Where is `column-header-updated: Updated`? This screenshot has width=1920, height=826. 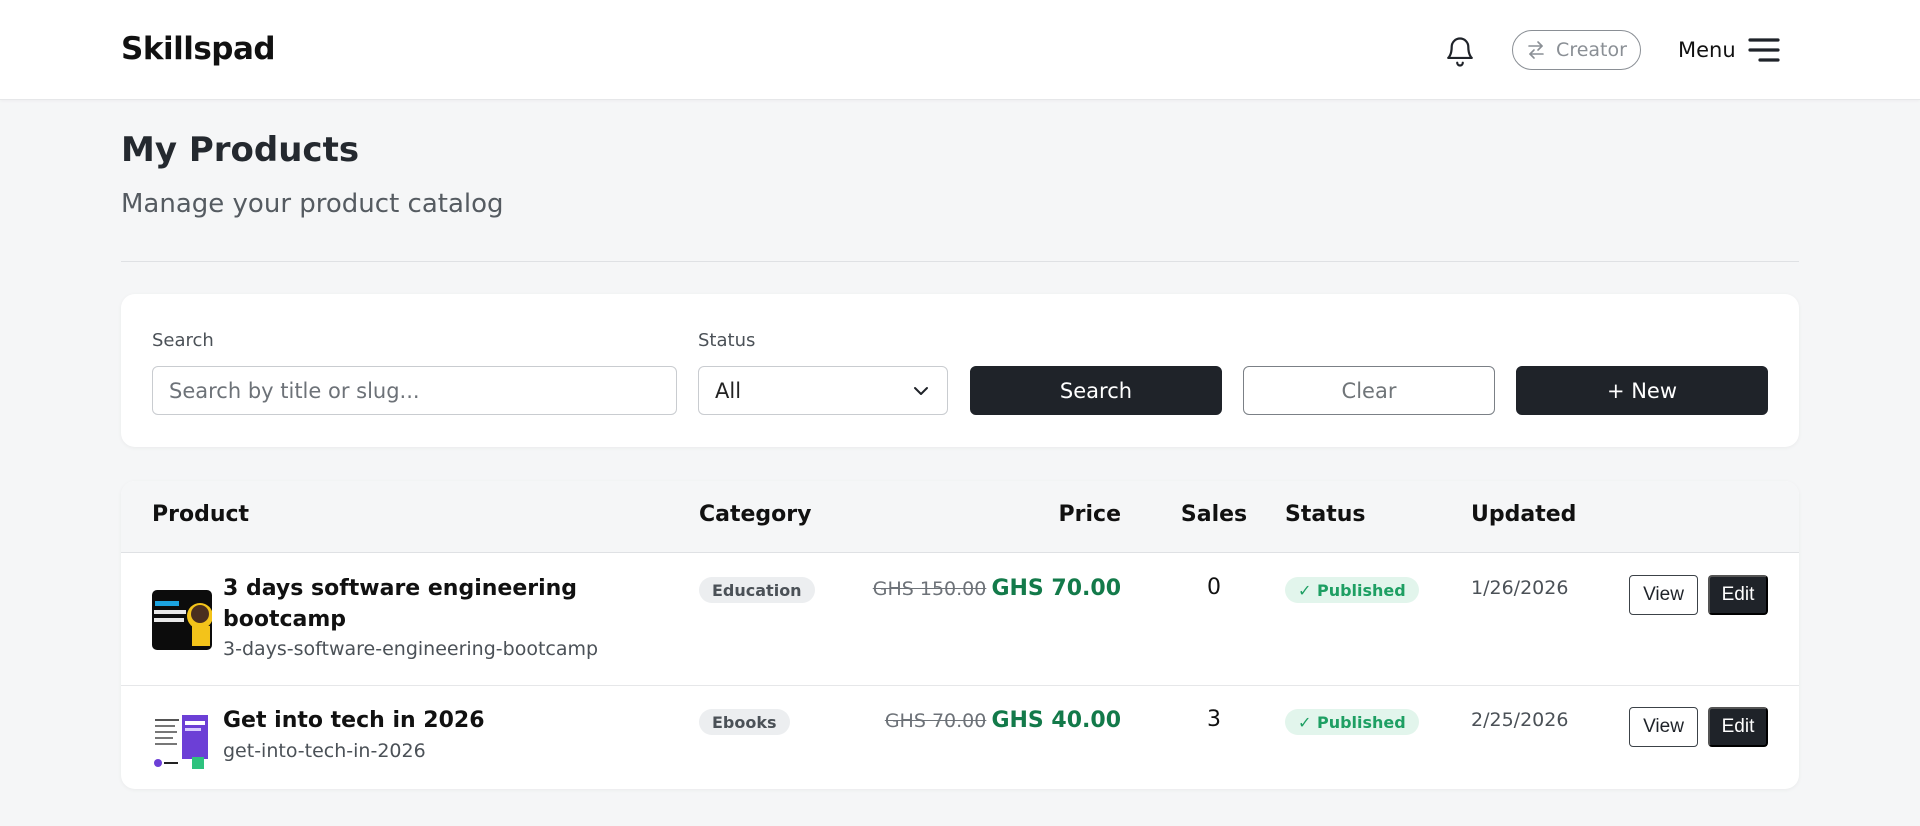
column-header-updated: Updated is located at coordinates (1524, 514).